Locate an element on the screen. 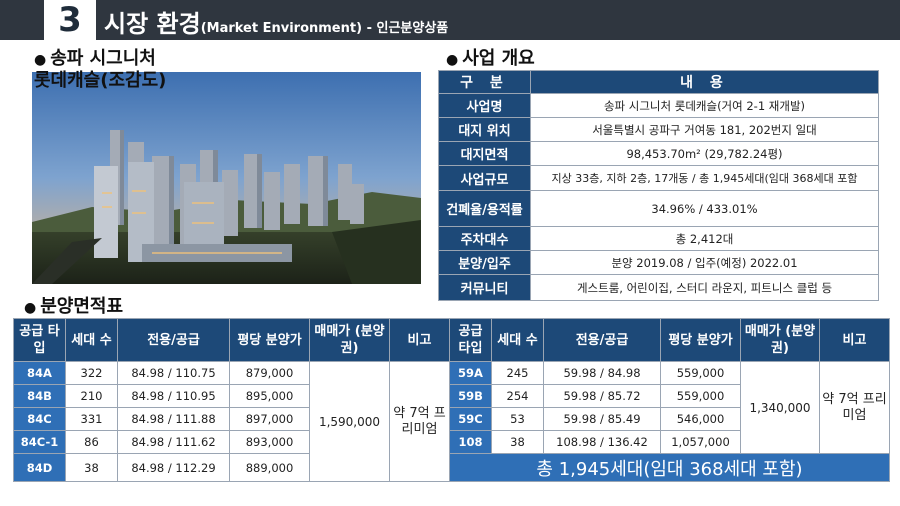  type-cell: 84C-1 is located at coordinates (39, 442).